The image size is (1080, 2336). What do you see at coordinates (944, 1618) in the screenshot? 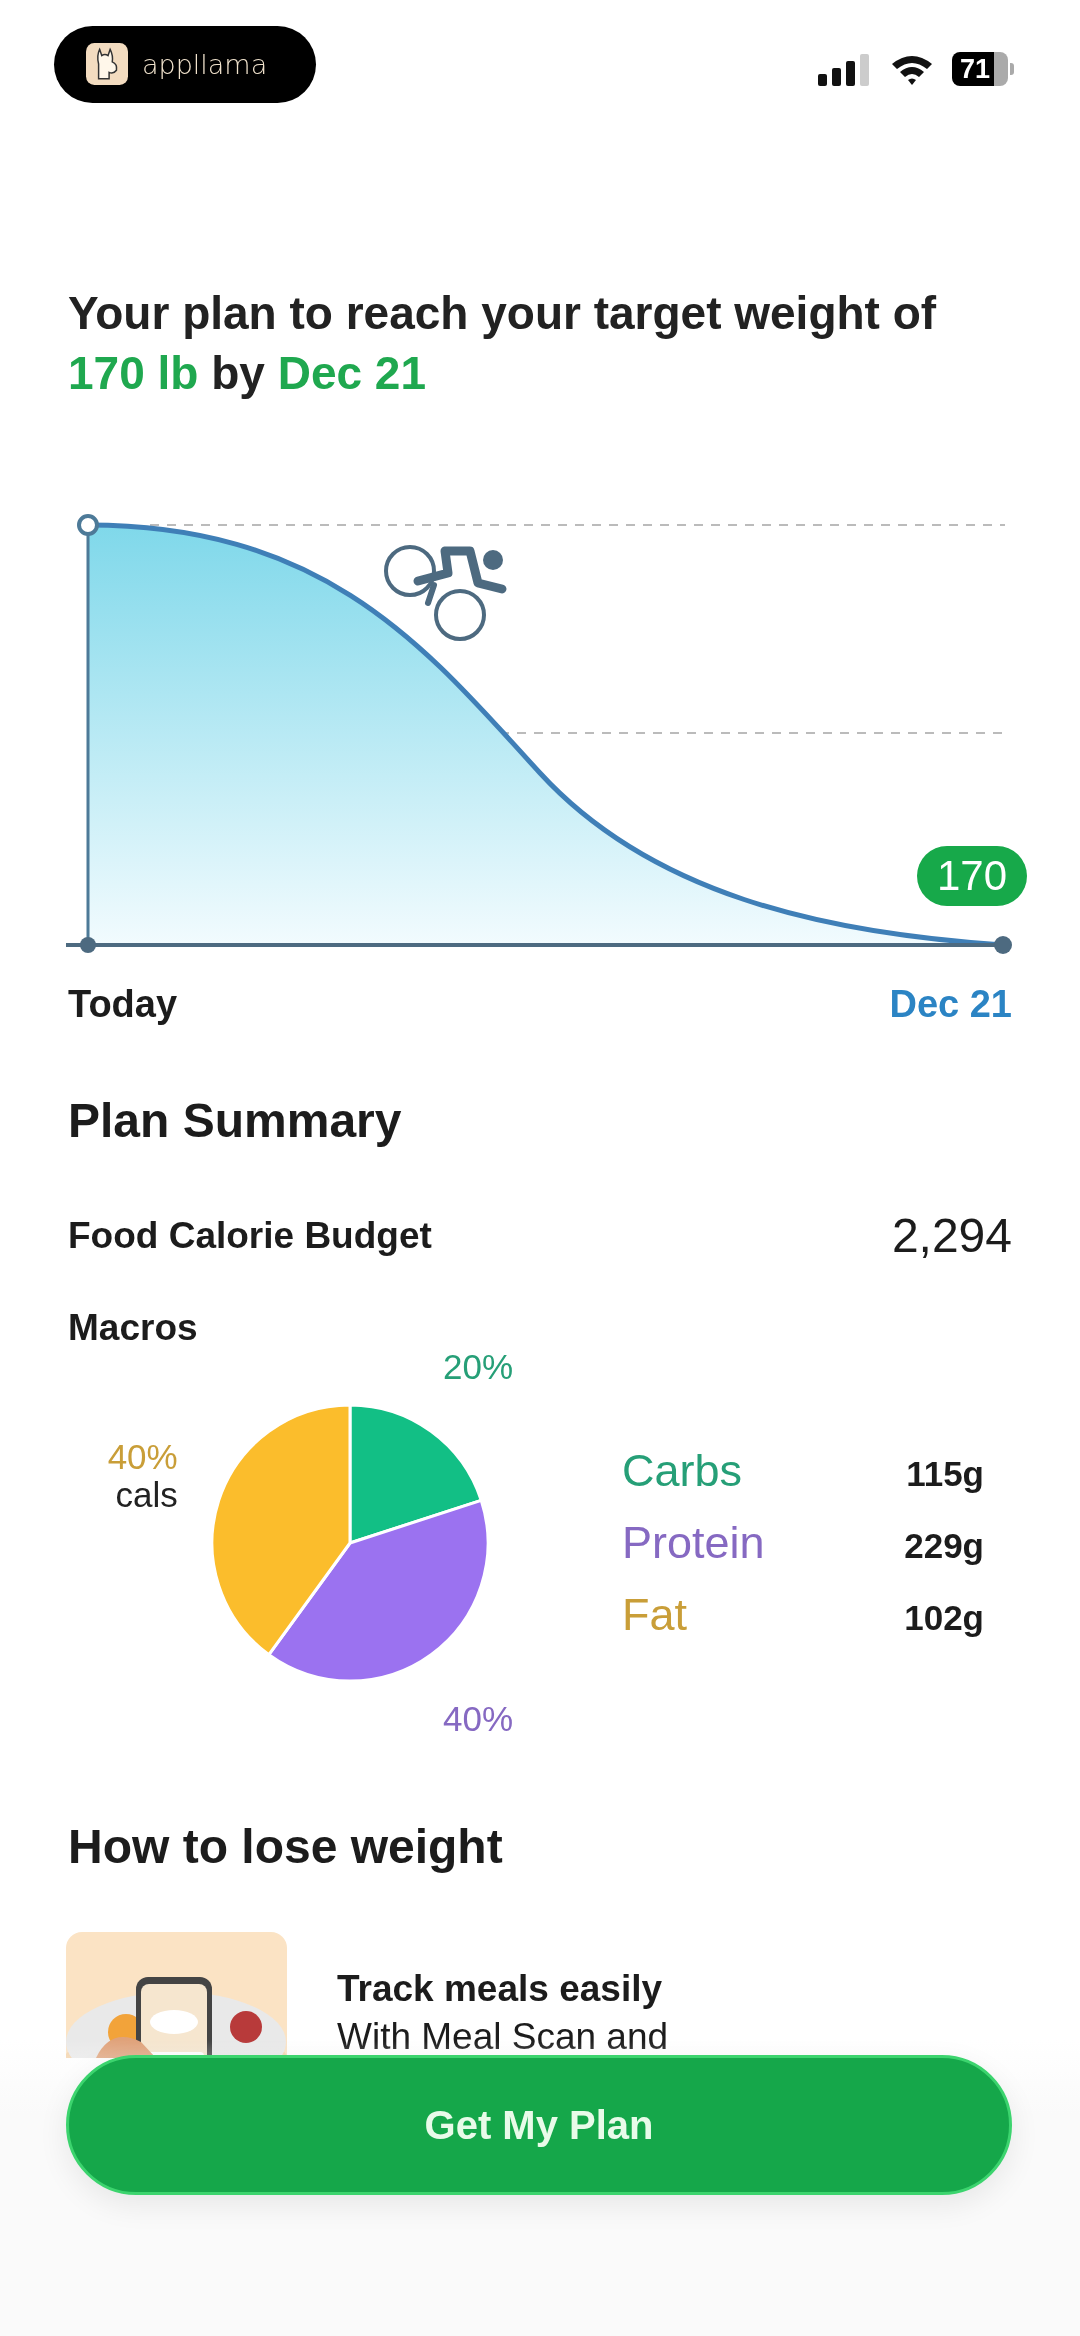
I see `macro-amount: 102g` at bounding box center [944, 1618].